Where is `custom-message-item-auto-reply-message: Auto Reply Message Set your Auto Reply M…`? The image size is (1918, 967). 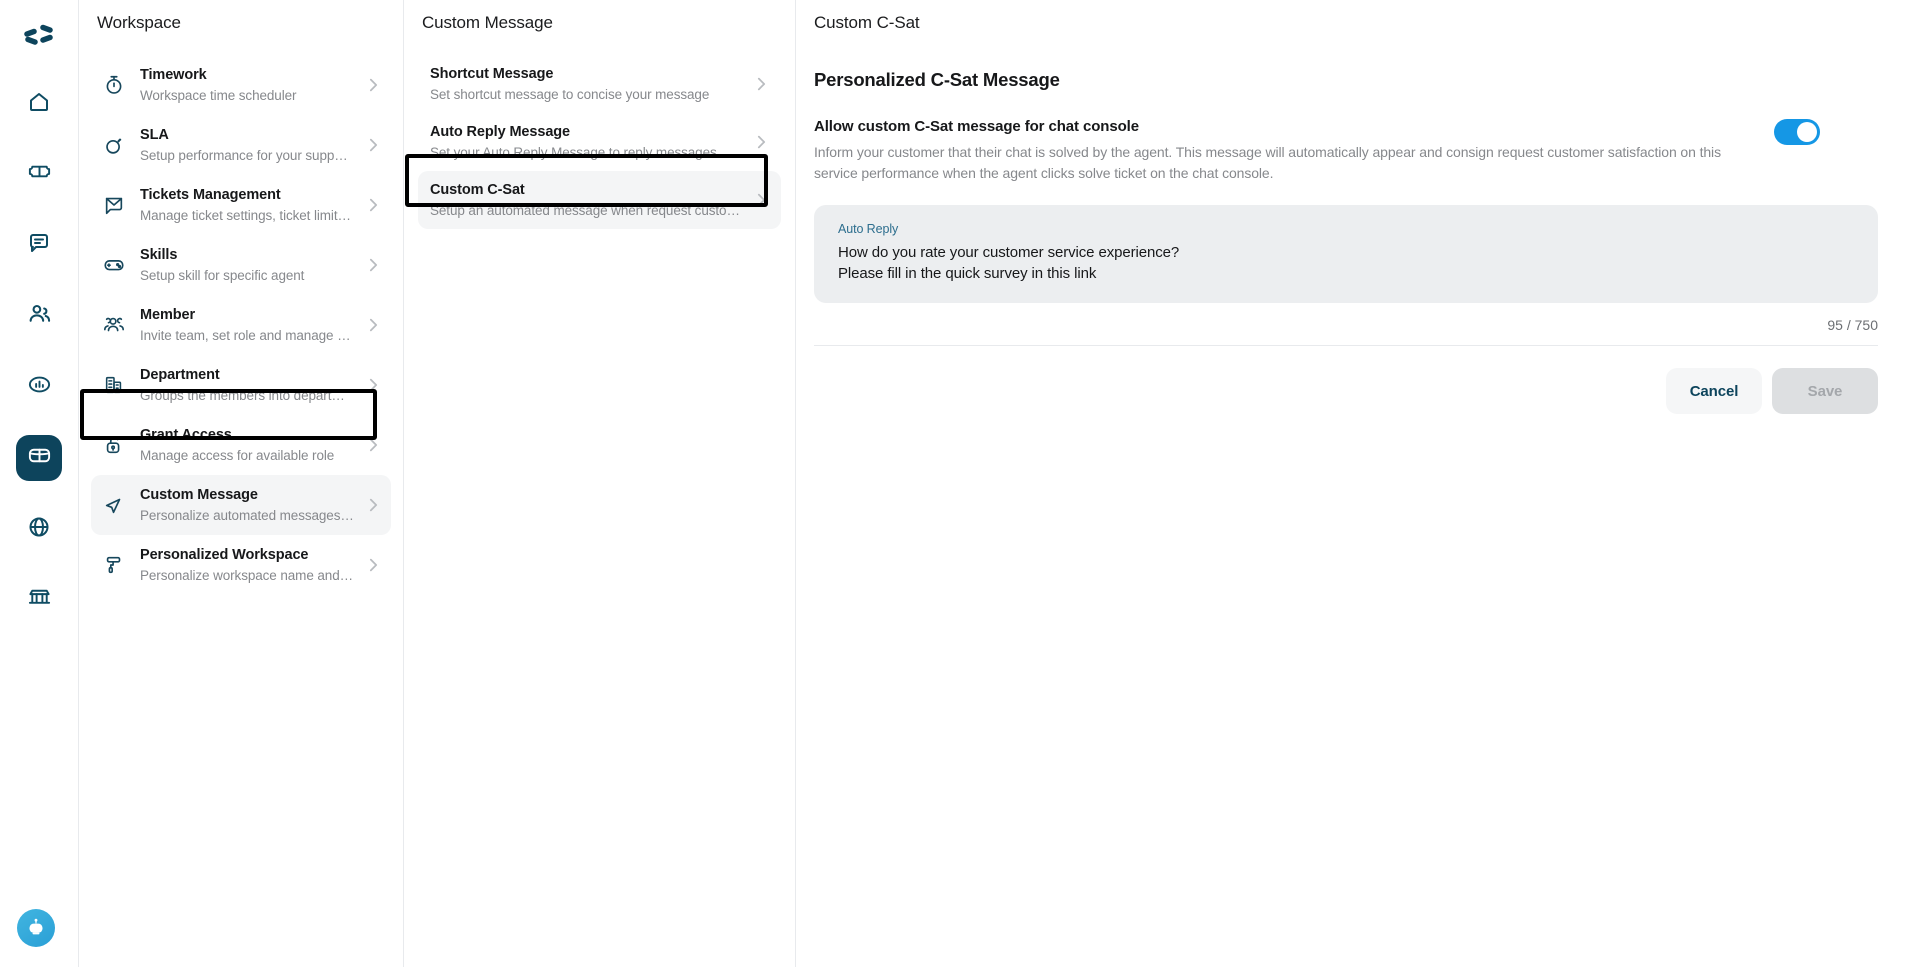 custom-message-item-auto-reply-message: Auto Reply Message Set your Auto Reply M… is located at coordinates (599, 142).